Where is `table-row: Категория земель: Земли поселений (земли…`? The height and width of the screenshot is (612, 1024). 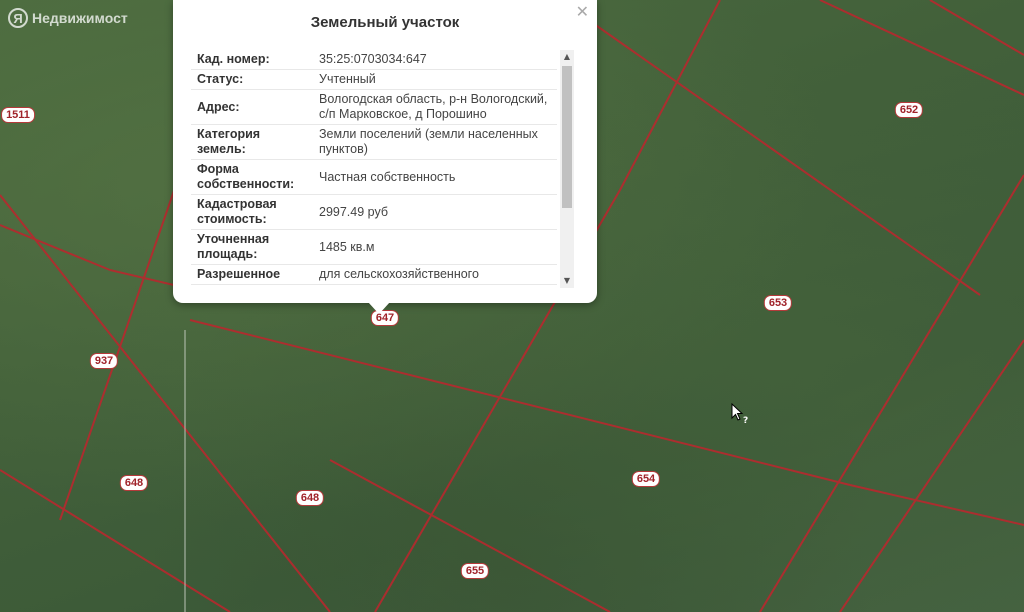
table-row: Категория земель: Земли поселений (земли… is located at coordinates (374, 142).